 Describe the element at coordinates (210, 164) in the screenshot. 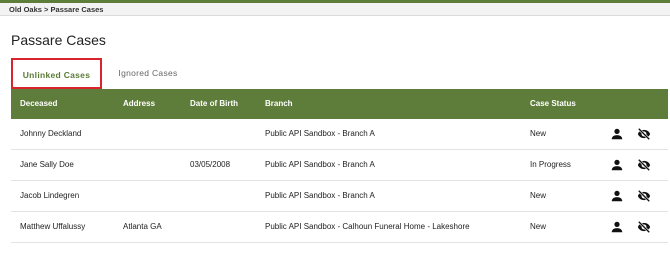

I see `cell-date-of-birth: 03/05/2008` at that location.